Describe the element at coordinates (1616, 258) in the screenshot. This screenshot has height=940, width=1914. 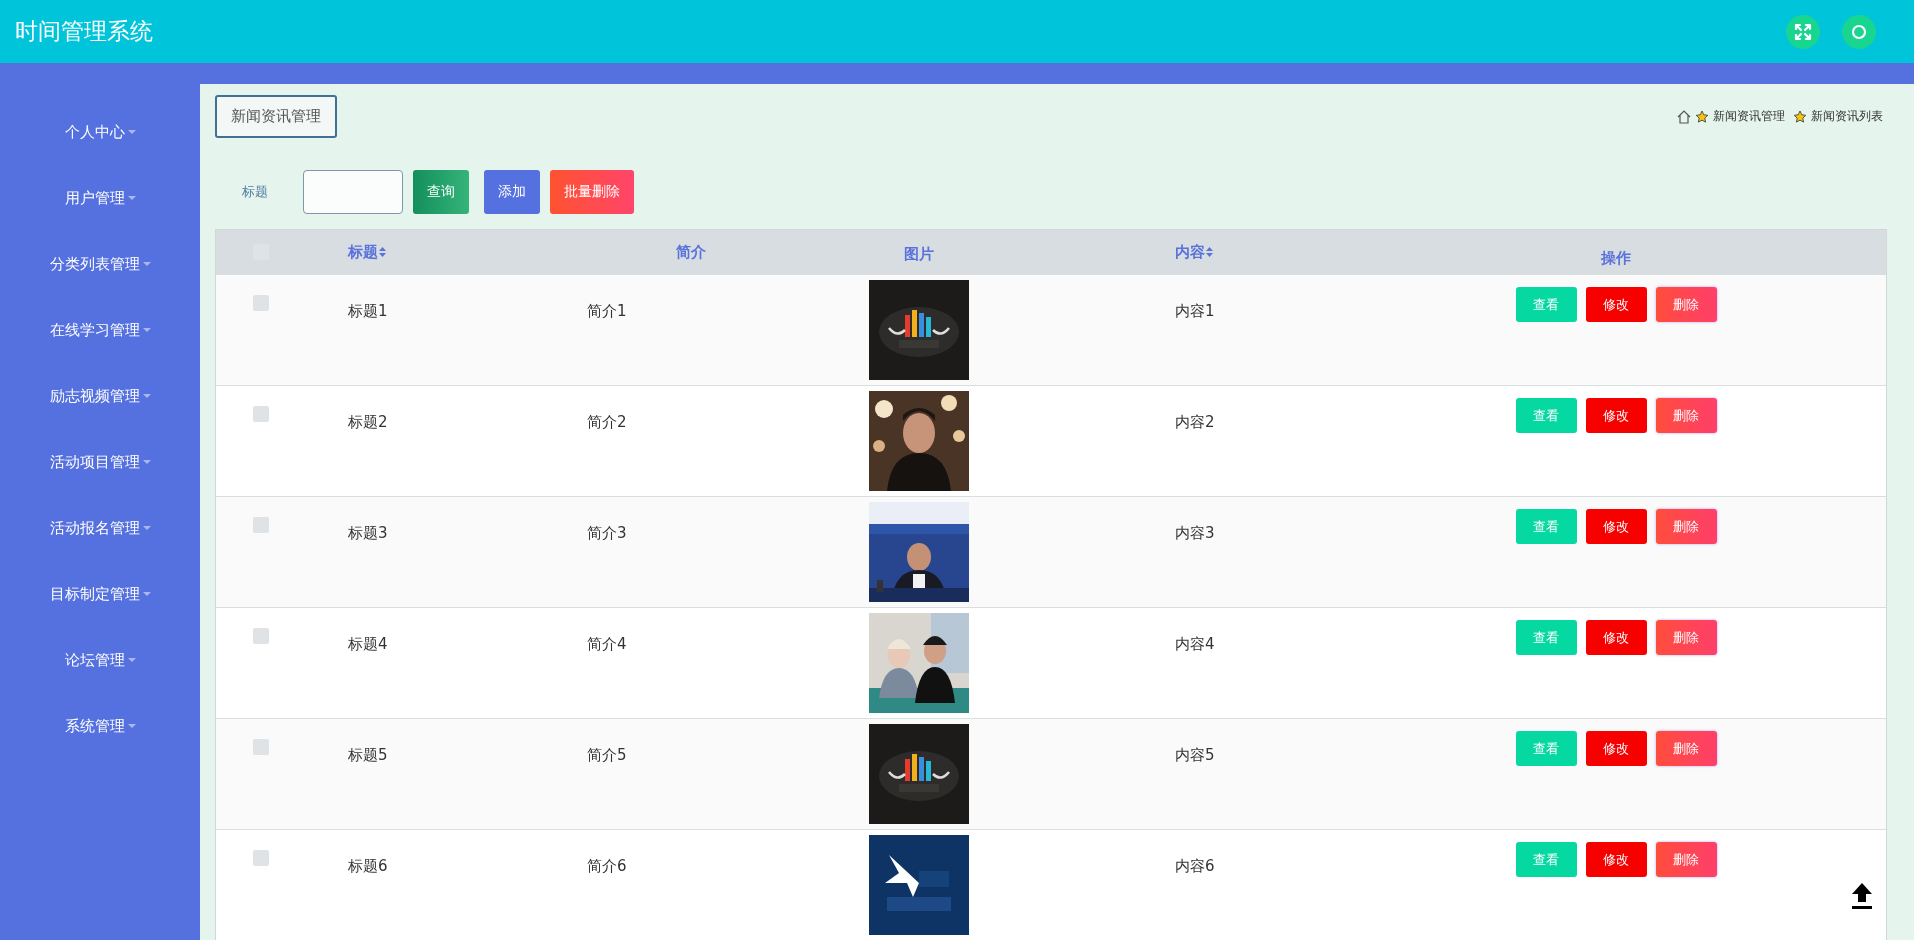
I see `column-header: 操作` at that location.